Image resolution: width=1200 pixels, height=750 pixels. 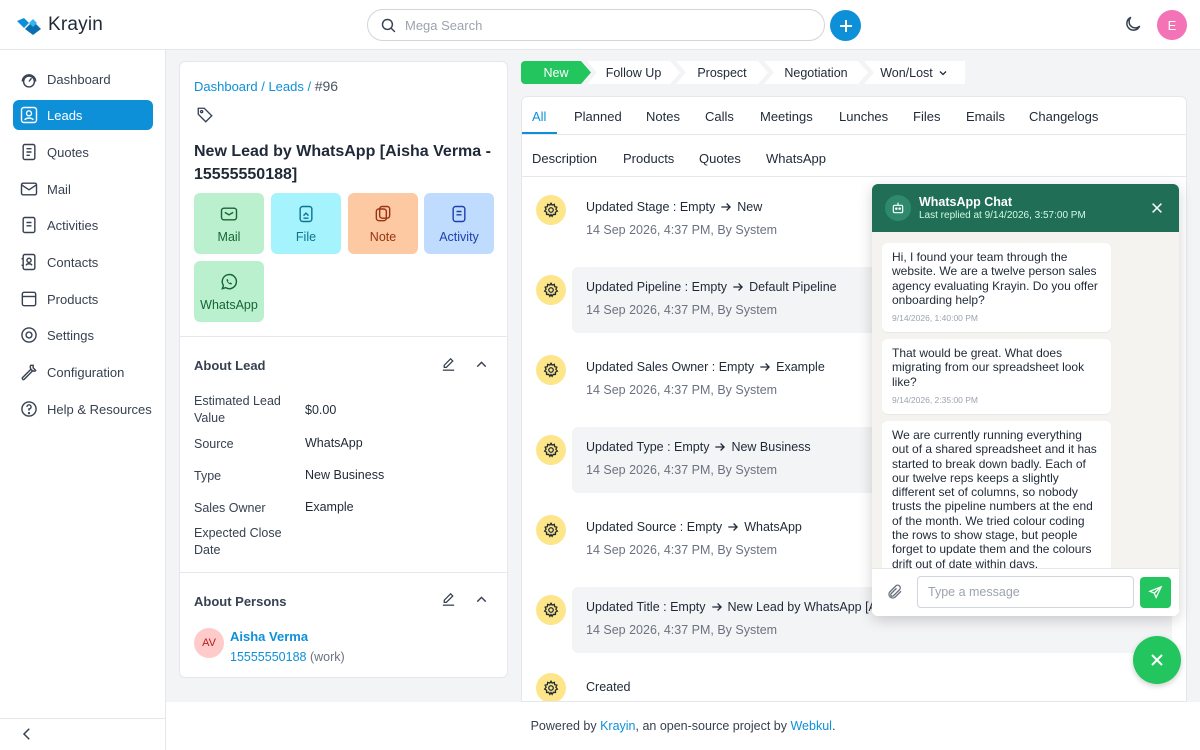 What do you see at coordinates (73, 262) in the screenshot?
I see `sidebar-item-label: Contacts` at bounding box center [73, 262].